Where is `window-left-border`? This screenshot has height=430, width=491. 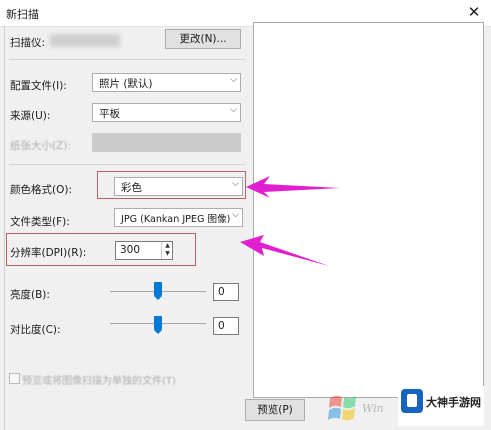
window-left-border is located at coordinates (4, 228).